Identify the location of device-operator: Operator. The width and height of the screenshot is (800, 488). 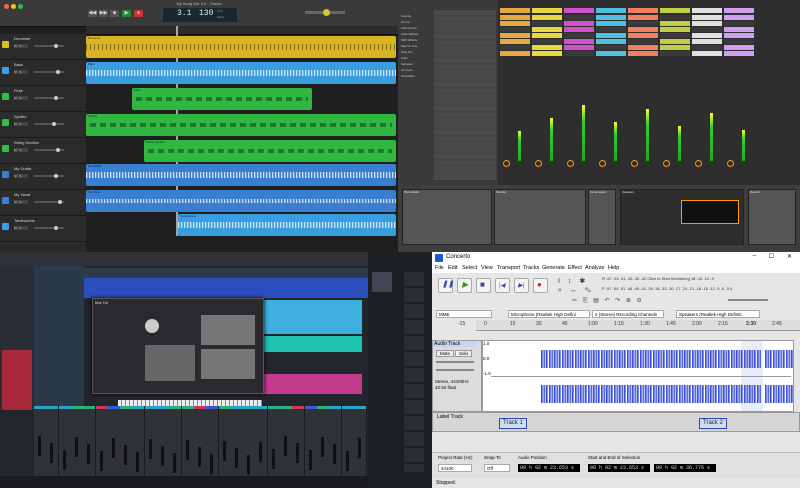
(682, 217).